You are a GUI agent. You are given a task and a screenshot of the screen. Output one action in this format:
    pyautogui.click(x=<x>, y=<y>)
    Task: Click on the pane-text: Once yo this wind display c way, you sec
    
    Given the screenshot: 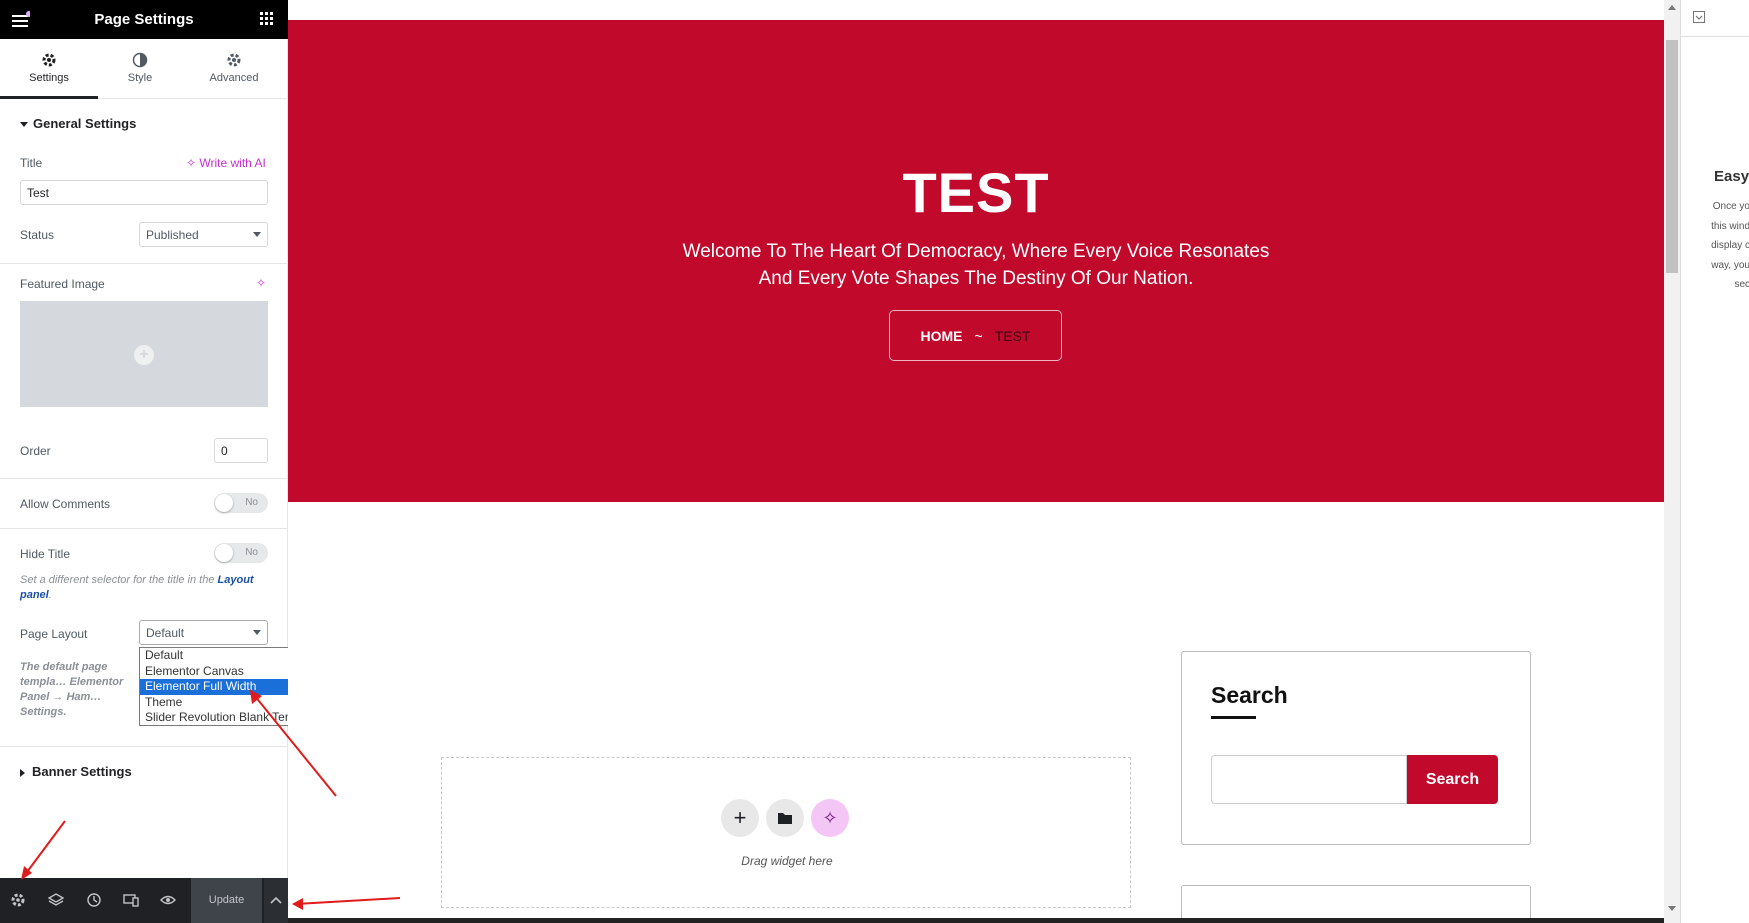 What is the action you would take?
    pyautogui.click(x=1730, y=246)
    